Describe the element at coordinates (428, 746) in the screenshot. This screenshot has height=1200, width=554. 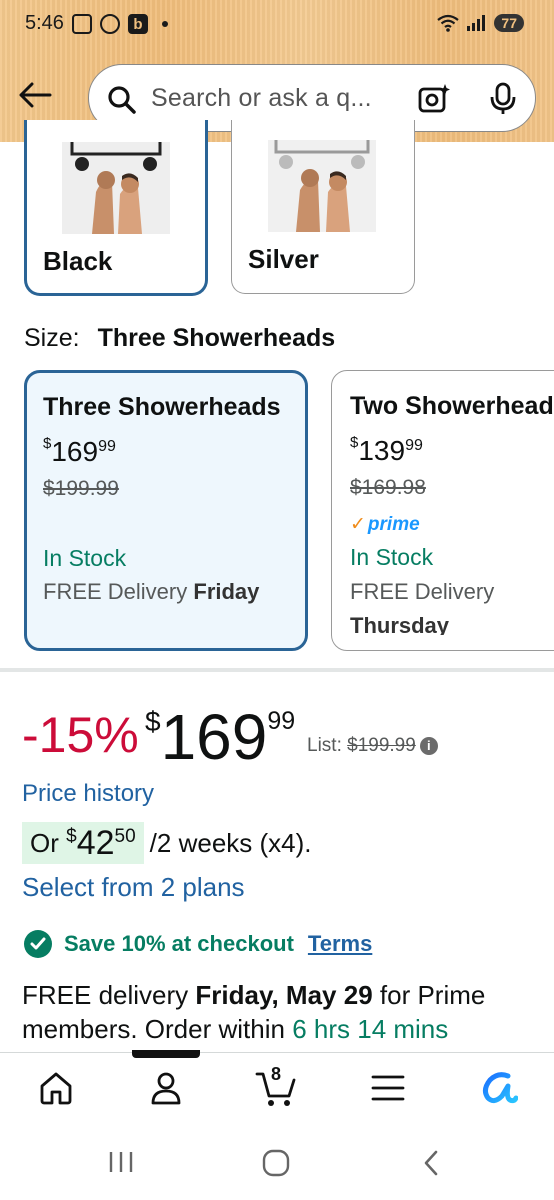
I see `info-icon: i` at that location.